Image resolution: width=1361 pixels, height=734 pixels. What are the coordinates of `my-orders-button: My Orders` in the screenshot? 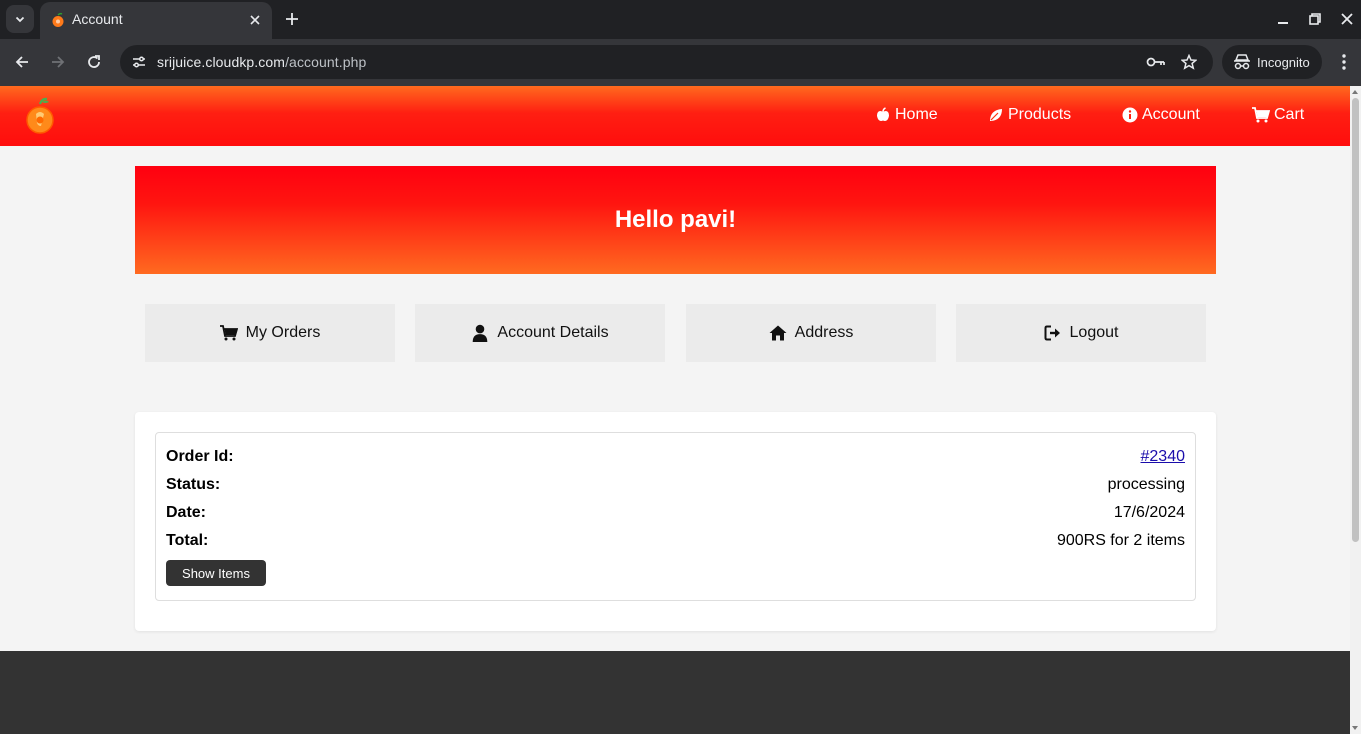 It's located at (270, 333).